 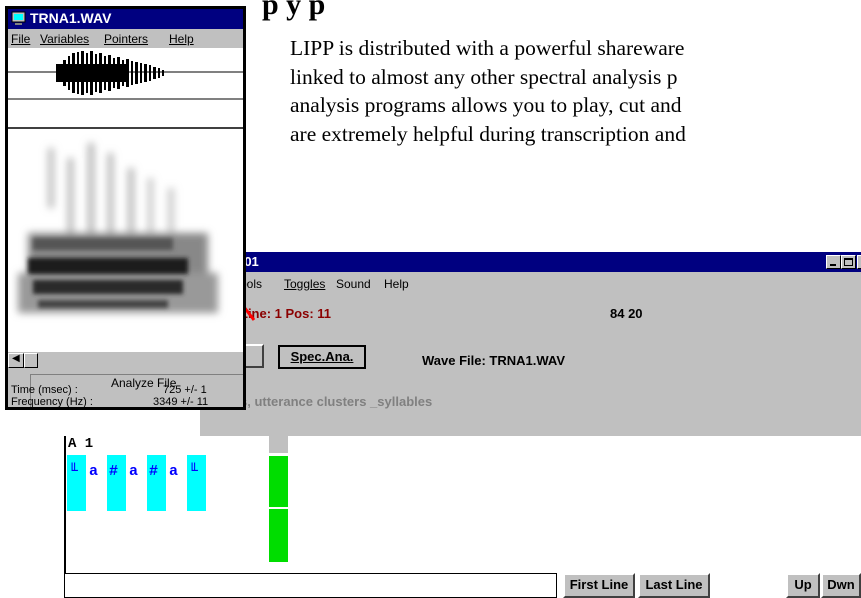 I want to click on document-heading: p y p, so click(x=294, y=10).